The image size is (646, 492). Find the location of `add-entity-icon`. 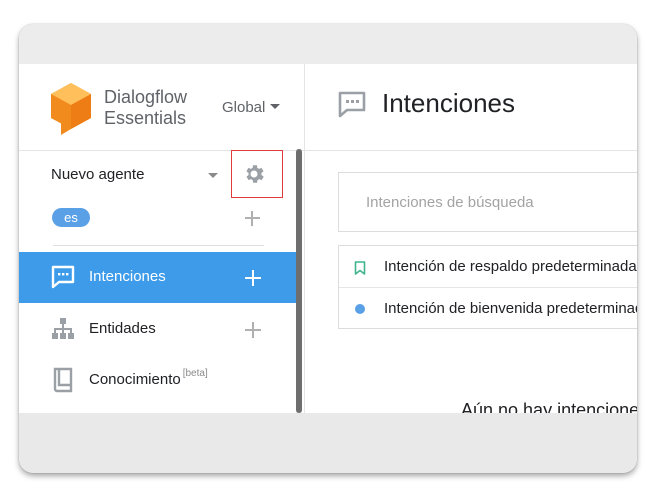

add-entity-icon is located at coordinates (253, 330).